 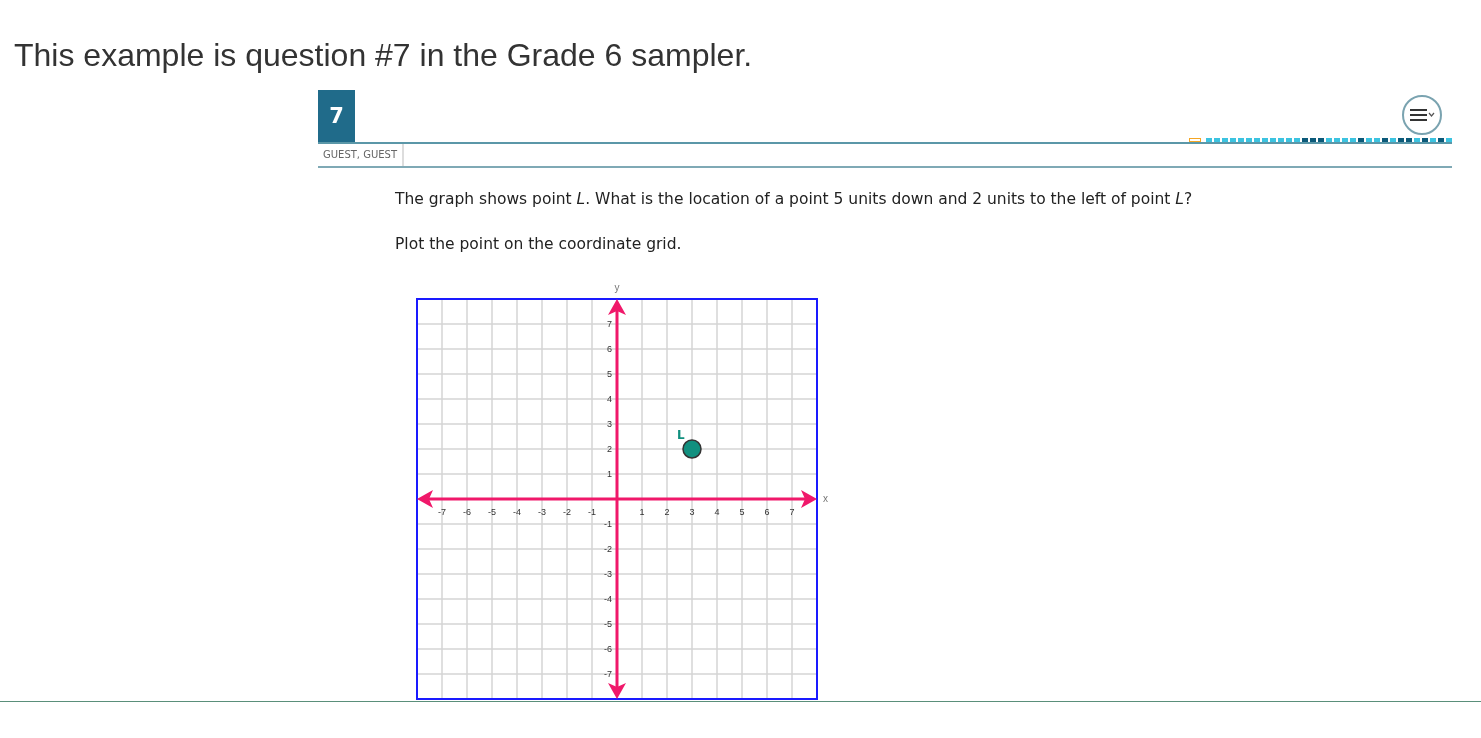 What do you see at coordinates (667, 512) in the screenshot?
I see `x-tick-label: 2` at bounding box center [667, 512].